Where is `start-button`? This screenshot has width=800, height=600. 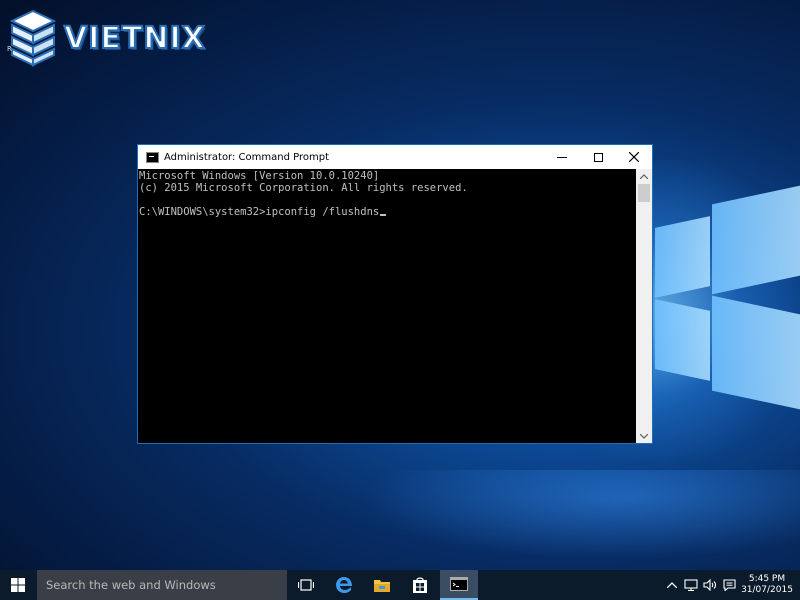
start-button is located at coordinates (18, 585).